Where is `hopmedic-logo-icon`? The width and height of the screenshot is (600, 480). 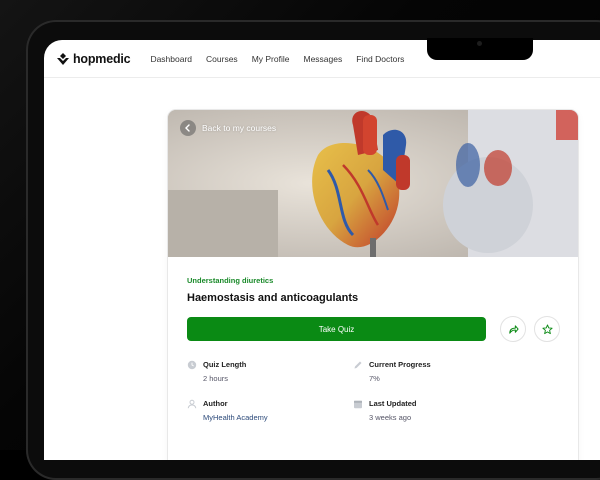 hopmedic-logo-icon is located at coordinates (63, 58).